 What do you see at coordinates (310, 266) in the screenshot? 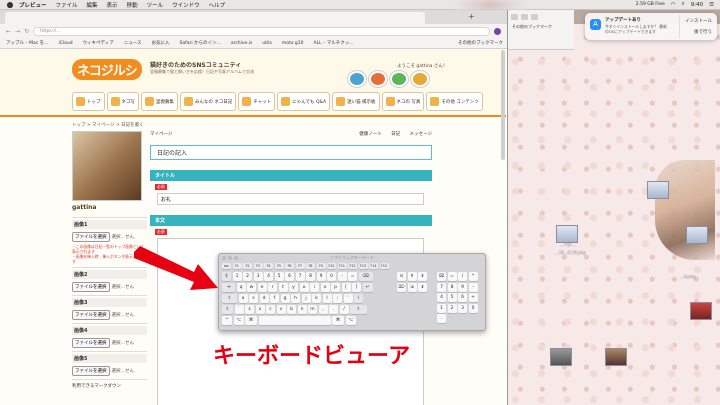
I see `keyboard-key: F8` at bounding box center [310, 266].